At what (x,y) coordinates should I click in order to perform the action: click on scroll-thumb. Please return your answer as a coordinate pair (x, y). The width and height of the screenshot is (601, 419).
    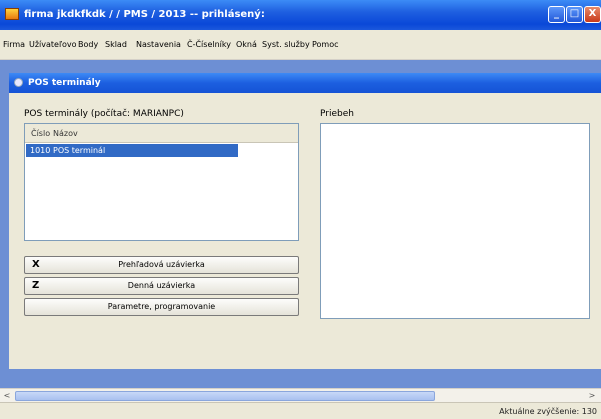
    Looking at the image, I should click on (225, 396).